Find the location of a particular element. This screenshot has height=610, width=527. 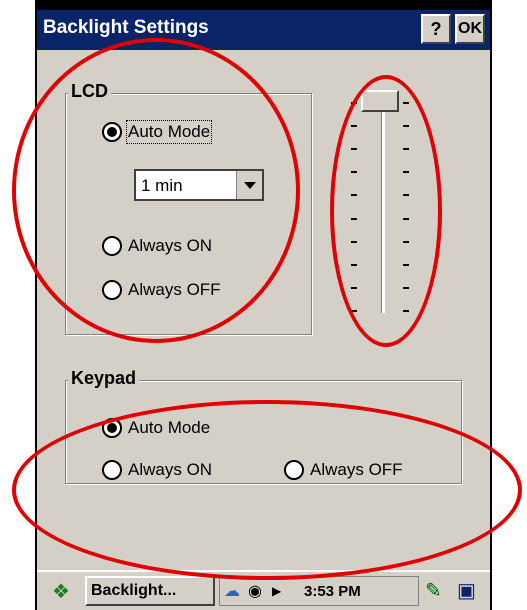

lcd-always-off-label: Always OFF is located at coordinates (174, 289).